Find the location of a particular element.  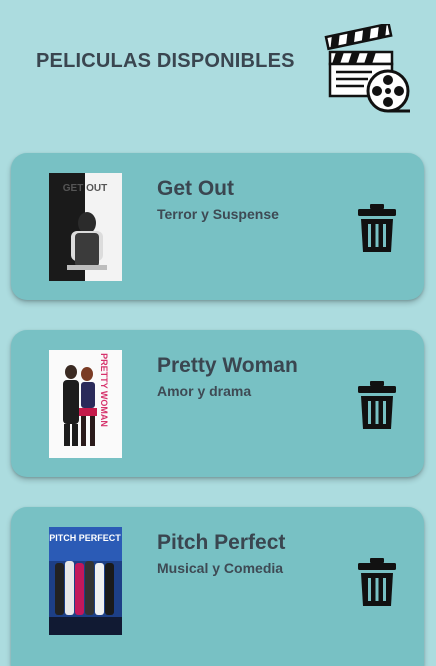

movie-genre: Amor y drama is located at coordinates (204, 391).